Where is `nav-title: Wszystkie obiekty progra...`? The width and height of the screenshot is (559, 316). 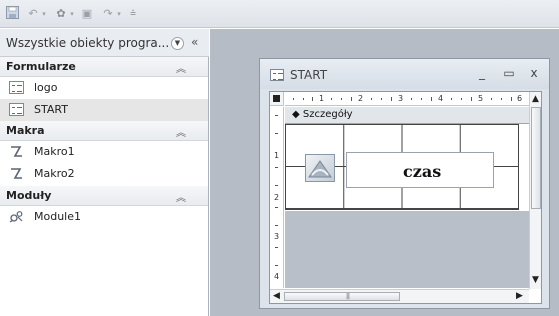
nav-title: Wszystkie obiekty progra... is located at coordinates (87, 43).